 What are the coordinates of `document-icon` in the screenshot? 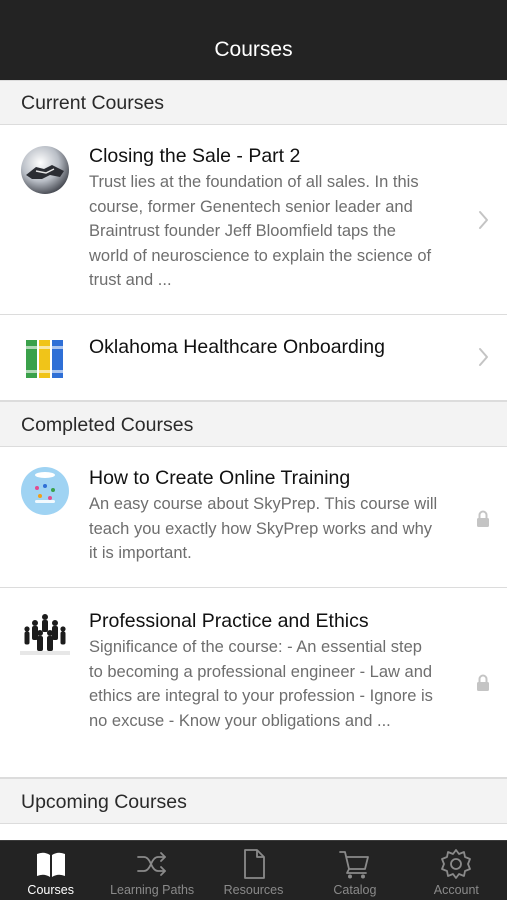 It's located at (254, 864).